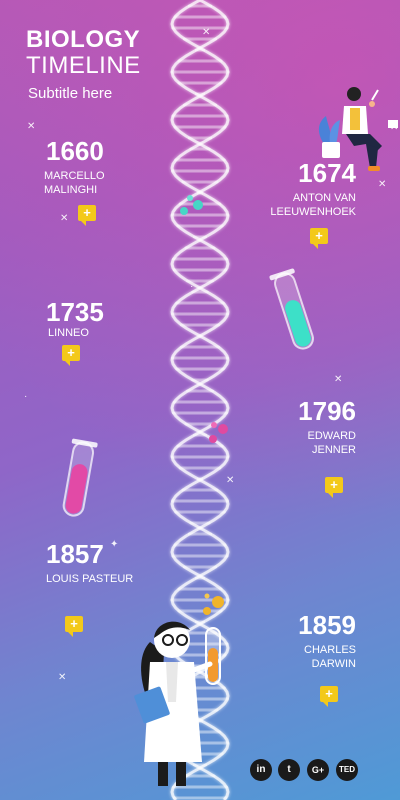 This screenshot has height=800, width=400. I want to click on twitter-icon: t, so click(289, 770).